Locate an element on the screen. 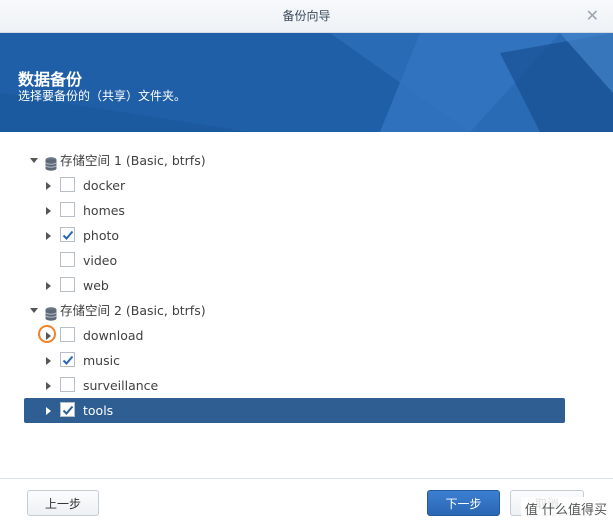 The width and height of the screenshot is (613, 523). close-icon: ✕ is located at coordinates (592, 16).